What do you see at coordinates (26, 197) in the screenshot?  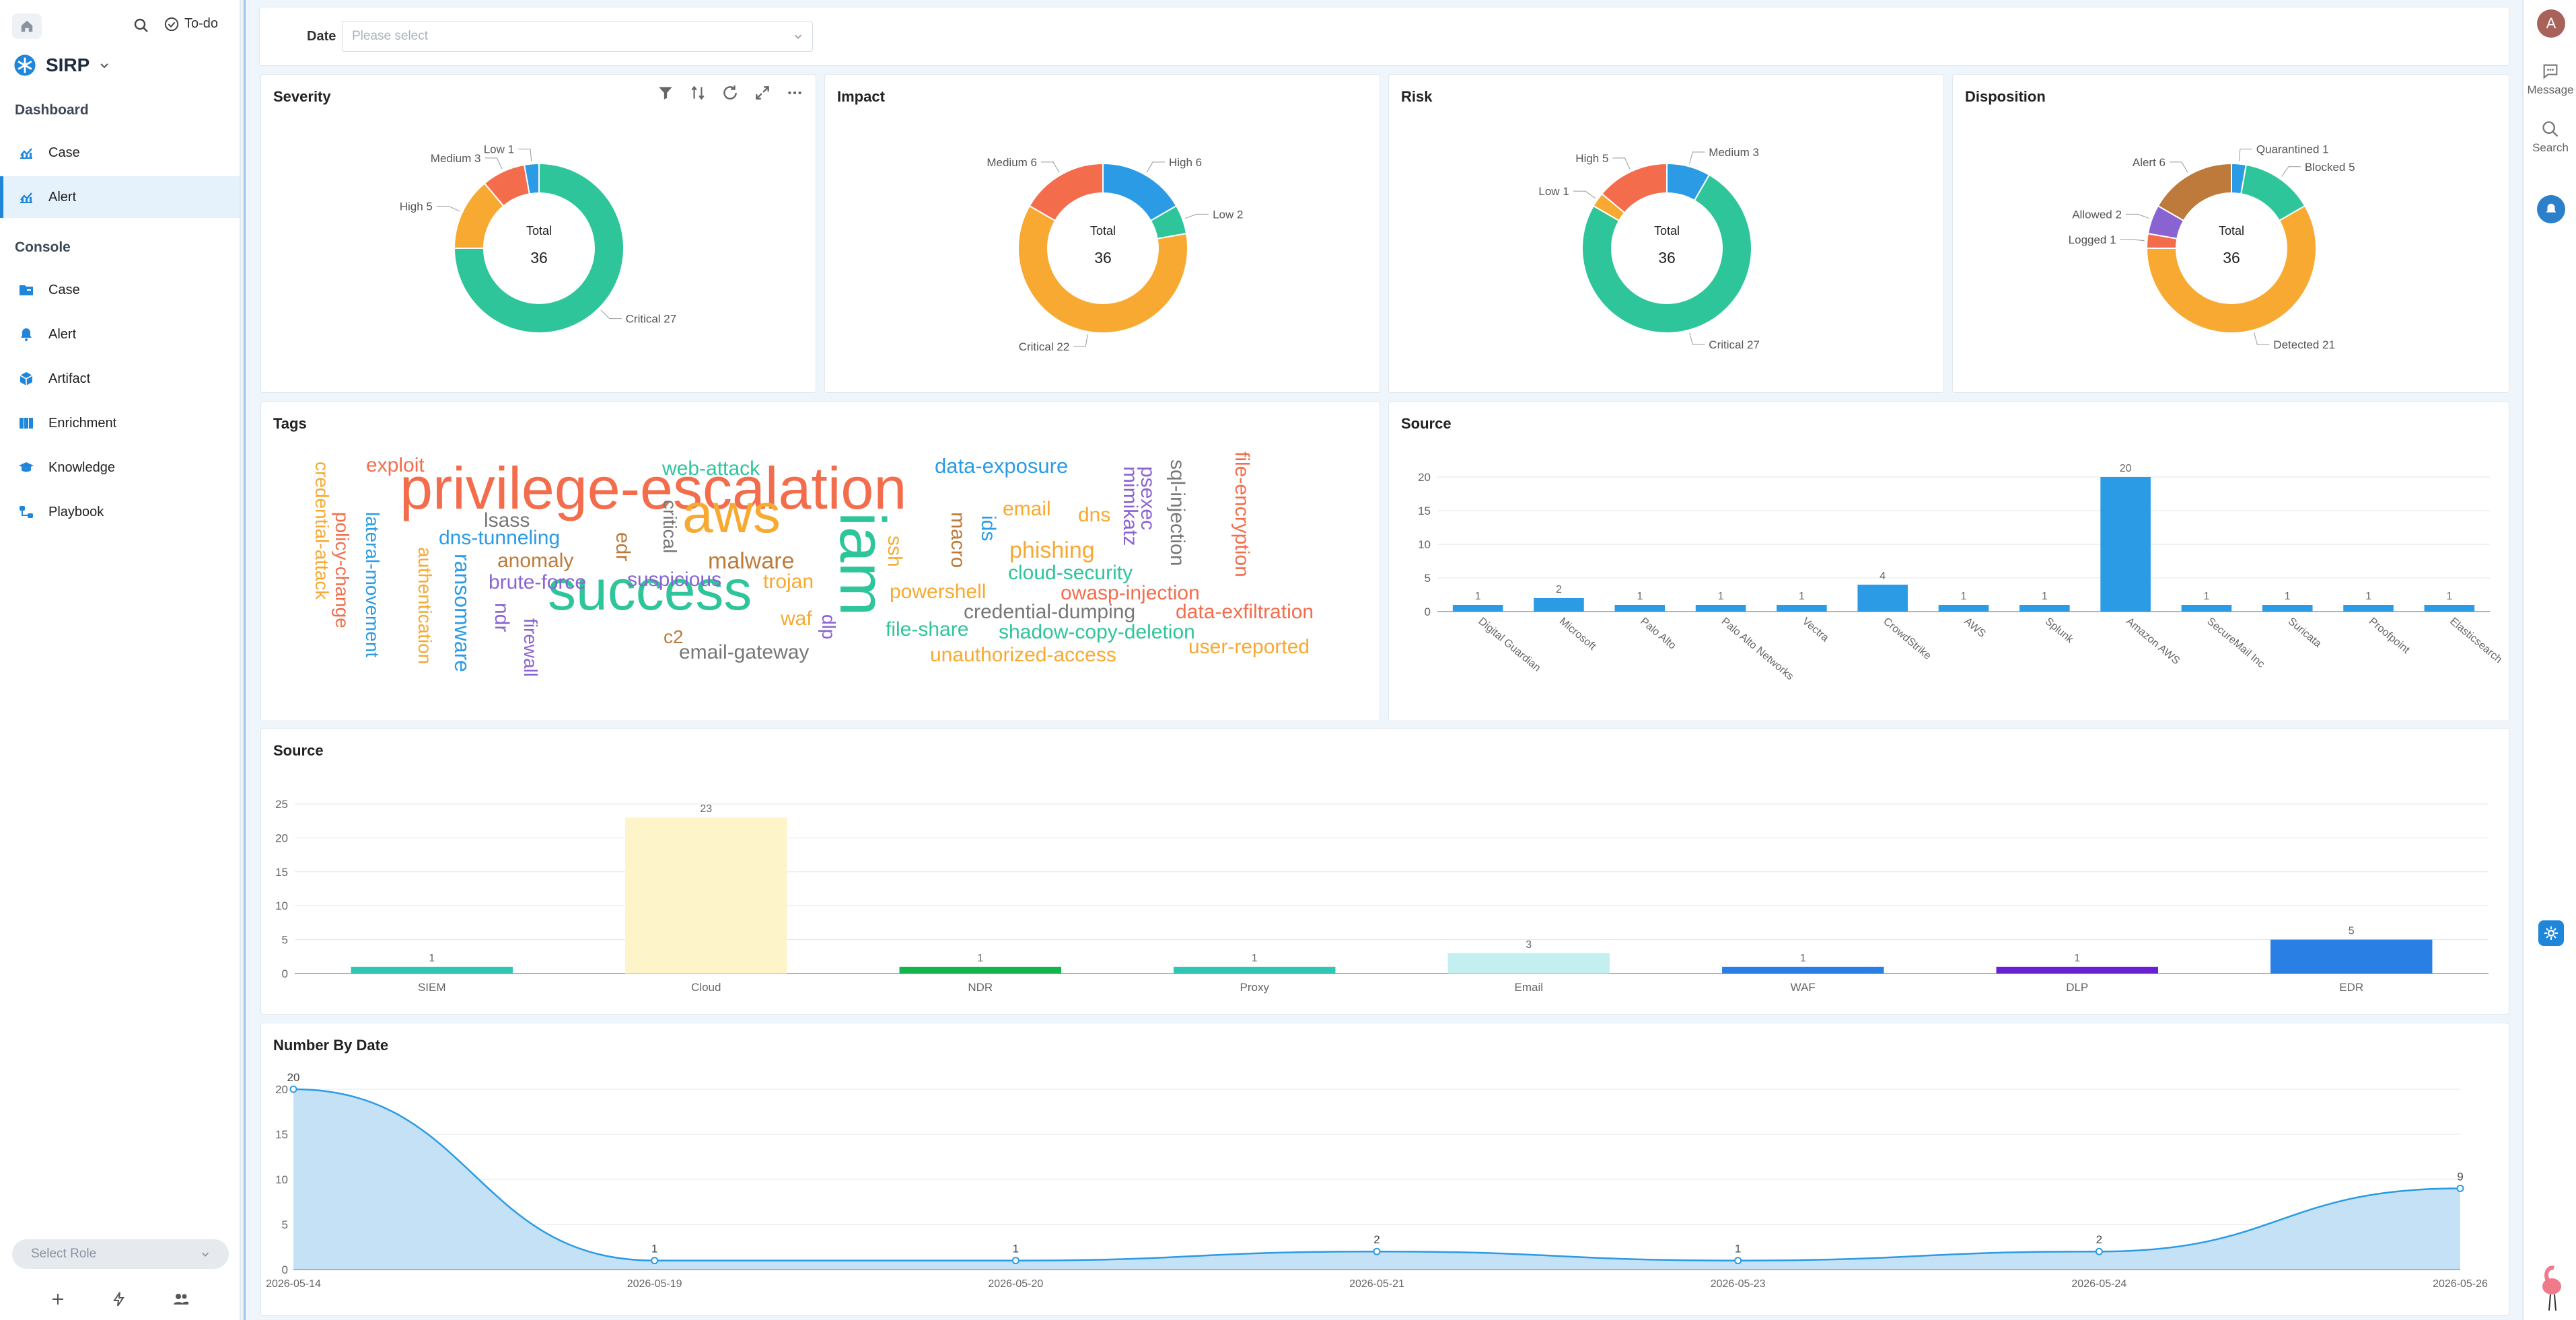 I see `chart-icon` at bounding box center [26, 197].